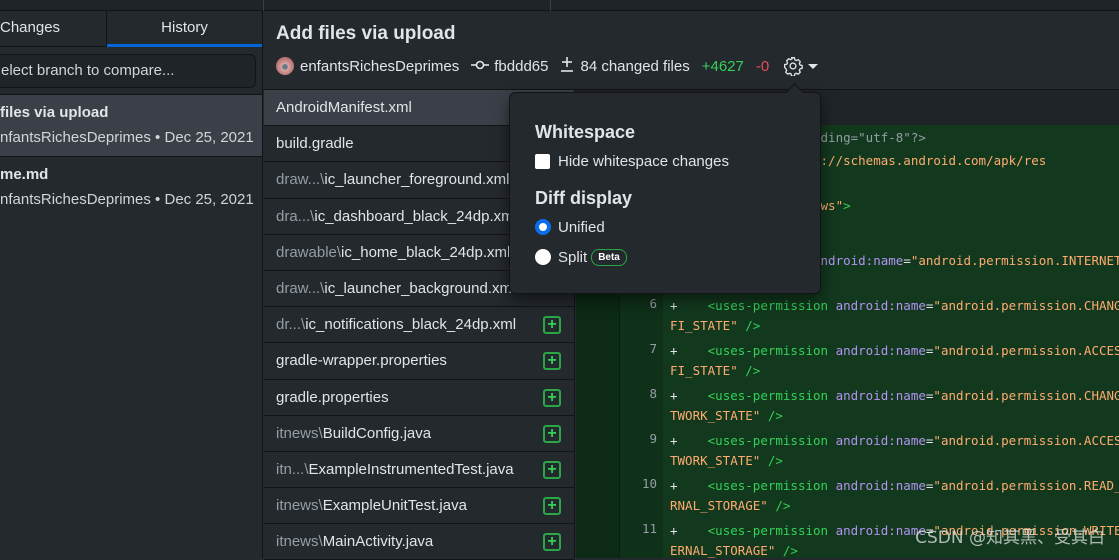 The image size is (1119, 560). I want to click on file-list-item: itnews\ExampleUnitTest.java +, so click(419, 506).